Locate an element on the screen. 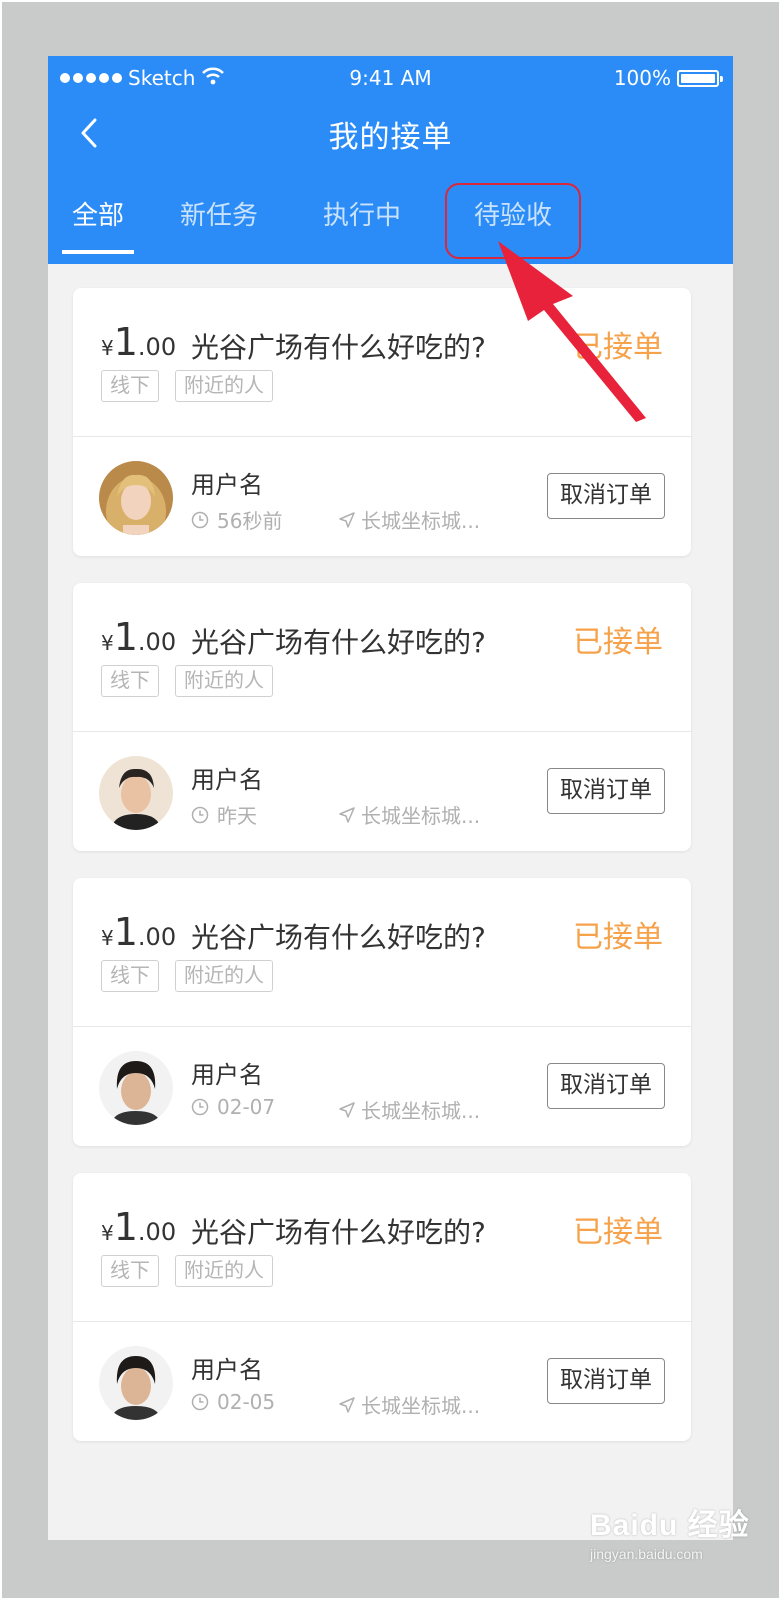 The width and height of the screenshot is (781, 1600). battery-group: 100% is located at coordinates (668, 78).